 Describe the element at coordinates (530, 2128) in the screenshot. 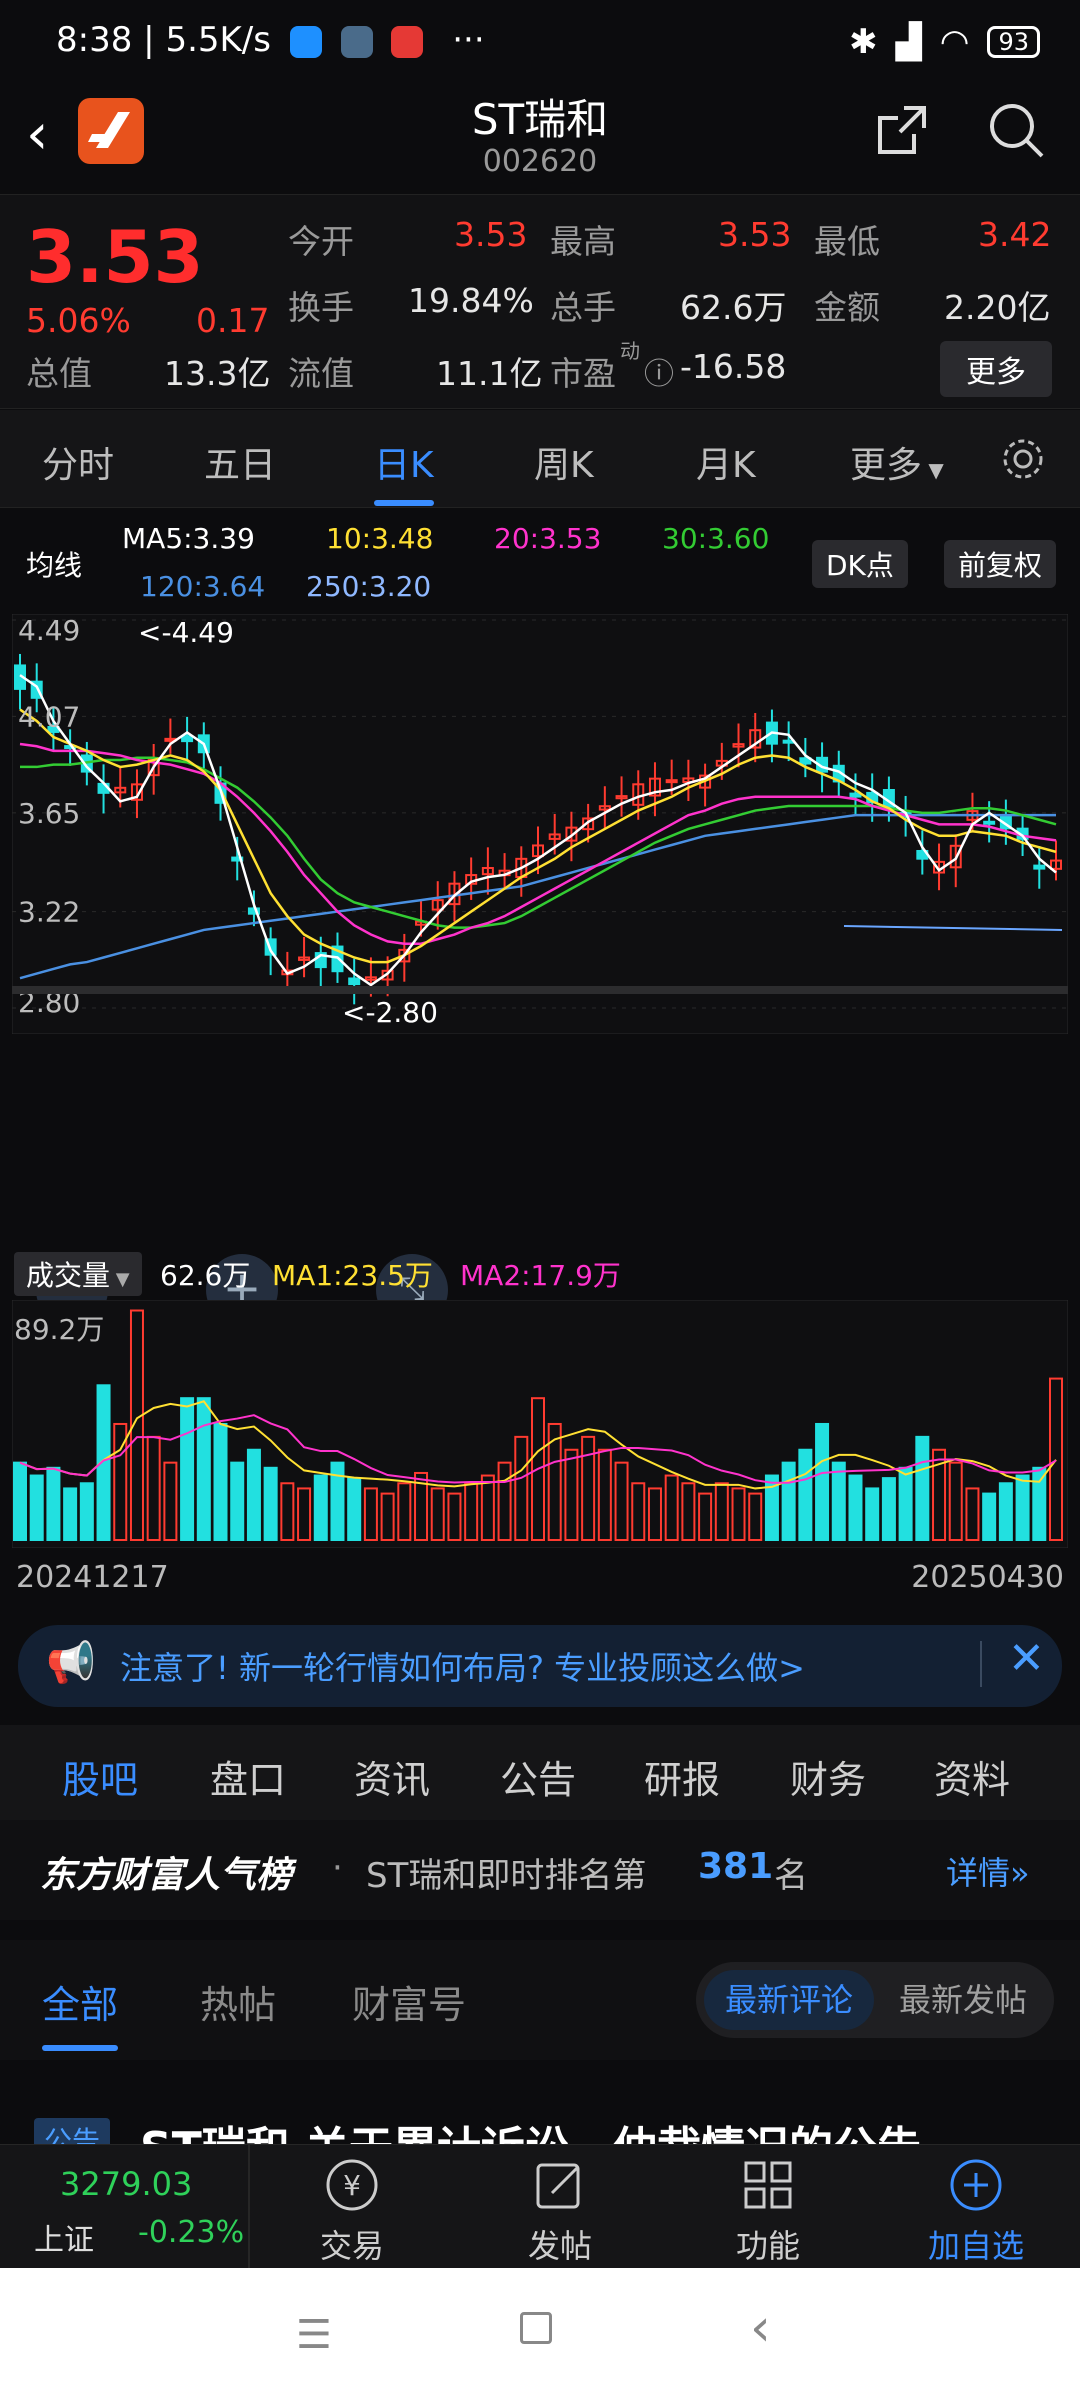

I see `post-title: ST瑞和 关于累计诉讼、仲裁情况的公告` at that location.